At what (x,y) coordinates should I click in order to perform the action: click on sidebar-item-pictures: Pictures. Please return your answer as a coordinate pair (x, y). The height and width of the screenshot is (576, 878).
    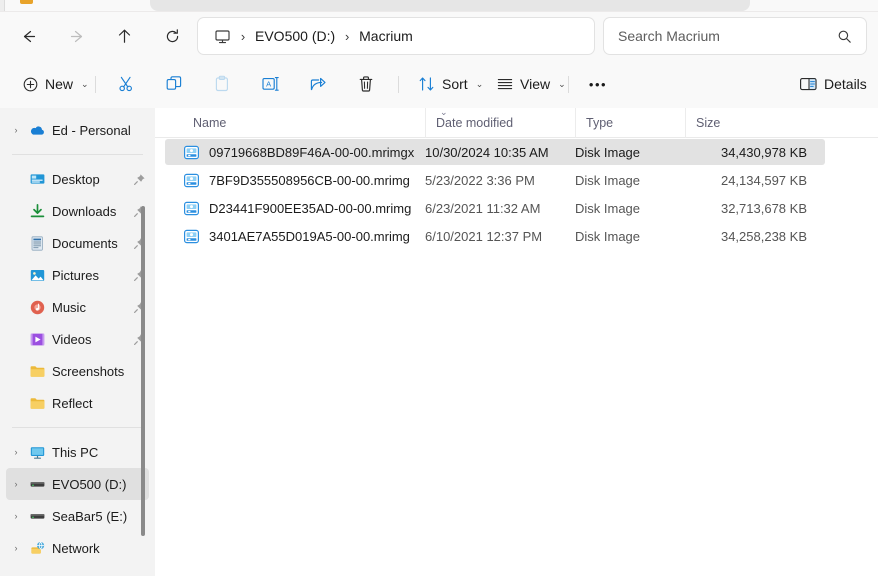
    Looking at the image, I should click on (77, 275).